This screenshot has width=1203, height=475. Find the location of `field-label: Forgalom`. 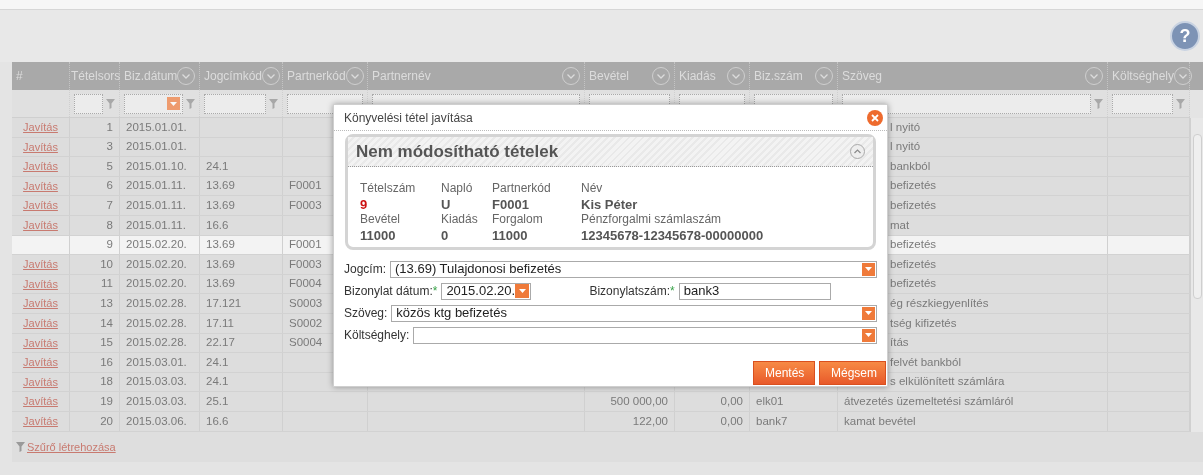

field-label: Forgalom is located at coordinates (518, 220).